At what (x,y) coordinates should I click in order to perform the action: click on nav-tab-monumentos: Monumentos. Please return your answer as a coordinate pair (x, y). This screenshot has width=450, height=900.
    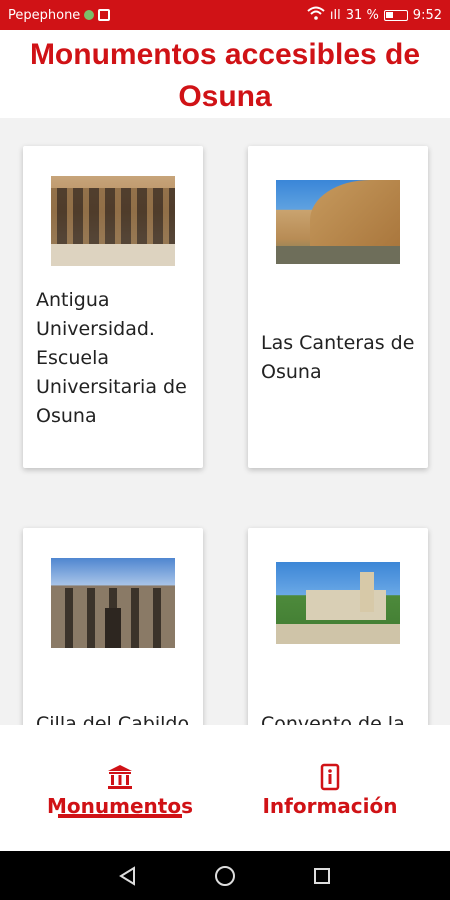
    Looking at the image, I should click on (120, 788).